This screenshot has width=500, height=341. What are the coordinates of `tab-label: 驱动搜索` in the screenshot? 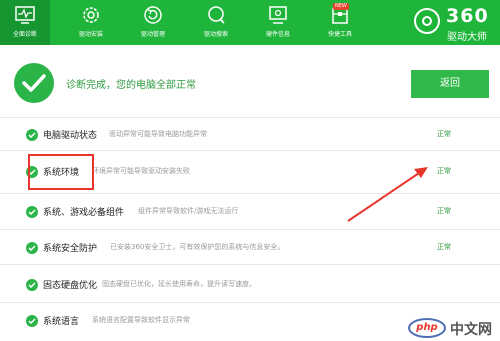 It's located at (215, 34).